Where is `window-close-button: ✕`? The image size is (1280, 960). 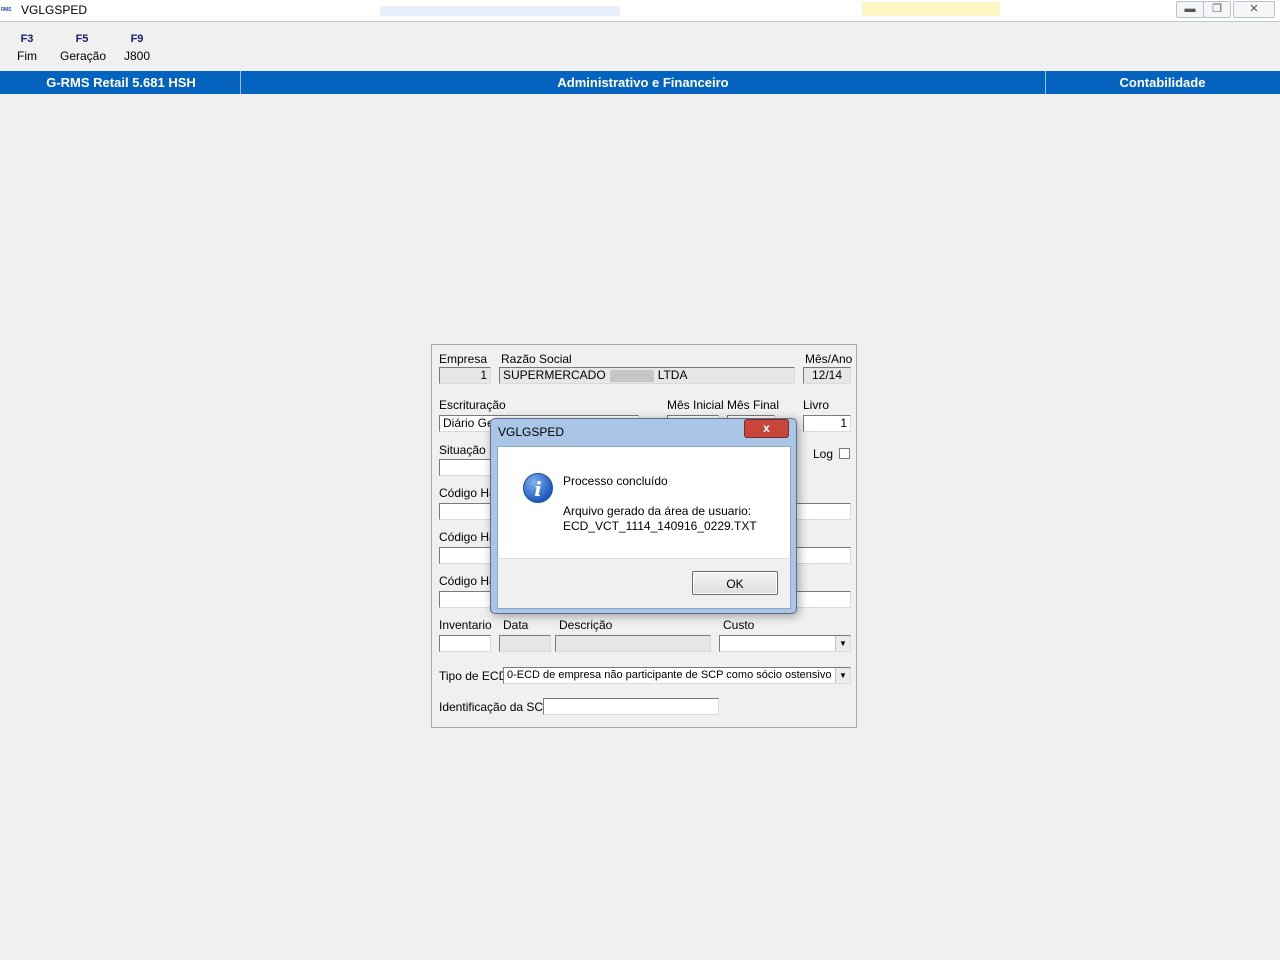 window-close-button: ✕ is located at coordinates (1254, 9).